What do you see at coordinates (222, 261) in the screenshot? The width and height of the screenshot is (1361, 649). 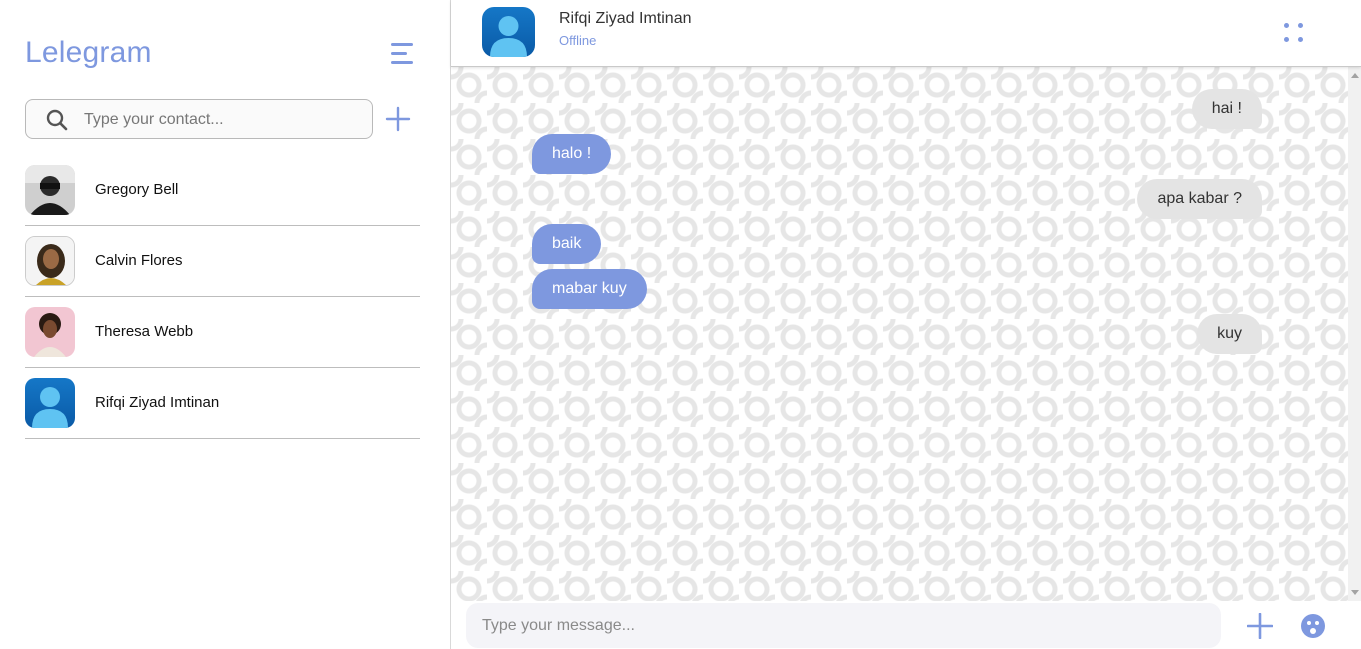 I see `contact-item-calvin-flores: Calvin Flores` at bounding box center [222, 261].